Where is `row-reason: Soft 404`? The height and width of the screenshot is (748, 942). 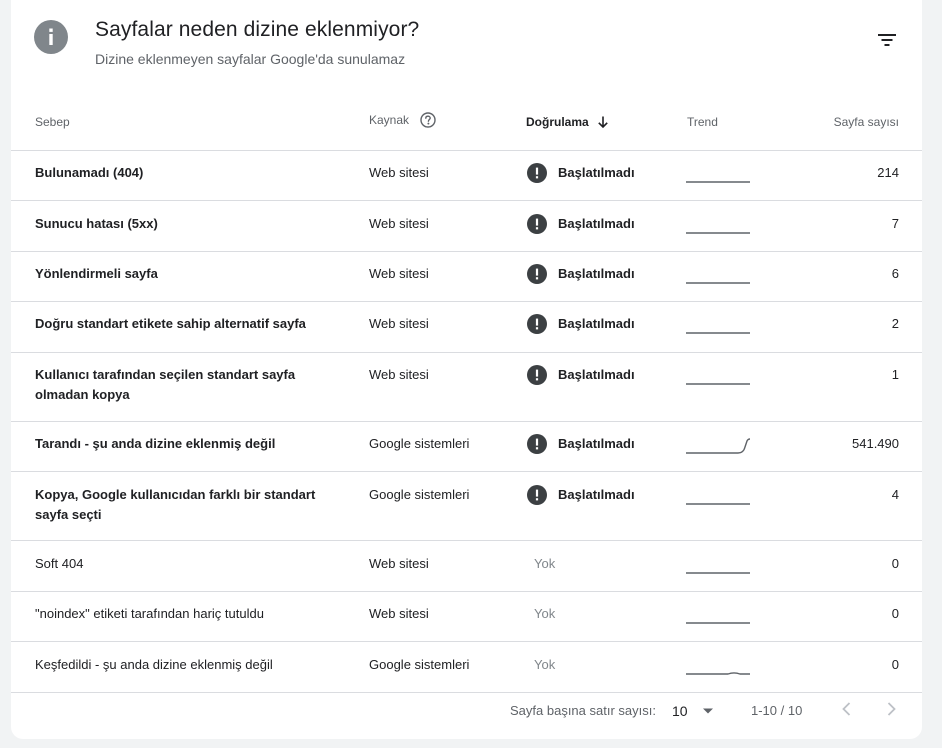 row-reason: Soft 404 is located at coordinates (59, 563).